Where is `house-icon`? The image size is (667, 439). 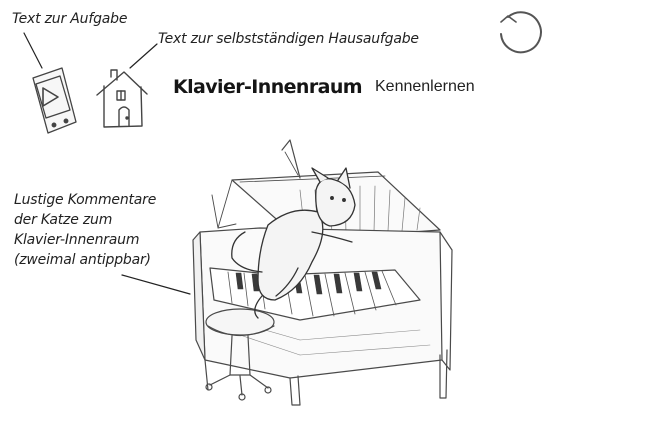 house-icon is located at coordinates (122, 98).